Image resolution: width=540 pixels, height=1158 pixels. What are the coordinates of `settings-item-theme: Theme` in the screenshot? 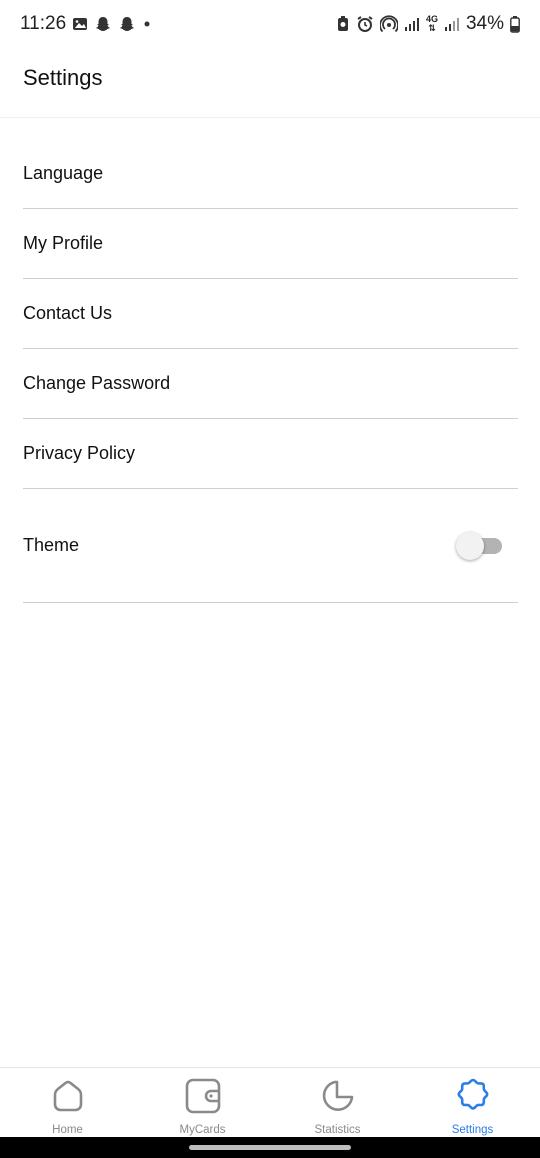 It's located at (270, 546).